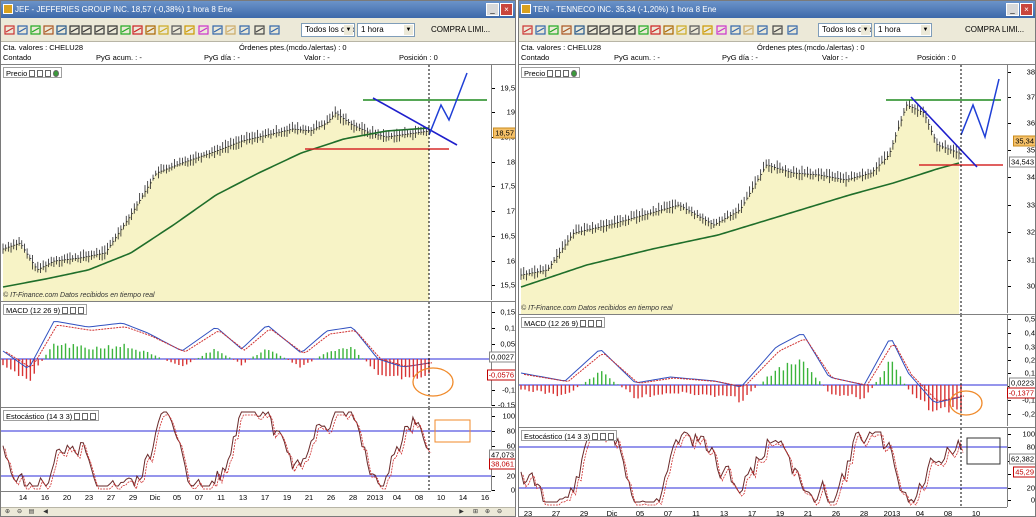 Image resolution: width=1036 pixels, height=517 pixels. I want to click on scroll-left-icon: ◀, so click(45, 512).